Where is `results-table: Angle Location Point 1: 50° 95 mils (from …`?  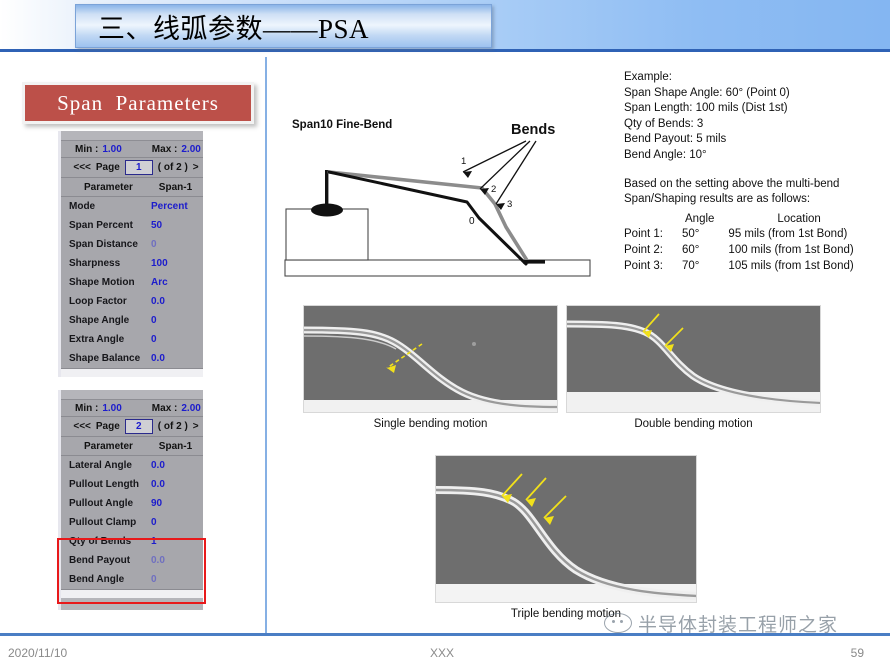 results-table: Angle Location Point 1: 50° 95 mils (from … is located at coordinates (741, 243).